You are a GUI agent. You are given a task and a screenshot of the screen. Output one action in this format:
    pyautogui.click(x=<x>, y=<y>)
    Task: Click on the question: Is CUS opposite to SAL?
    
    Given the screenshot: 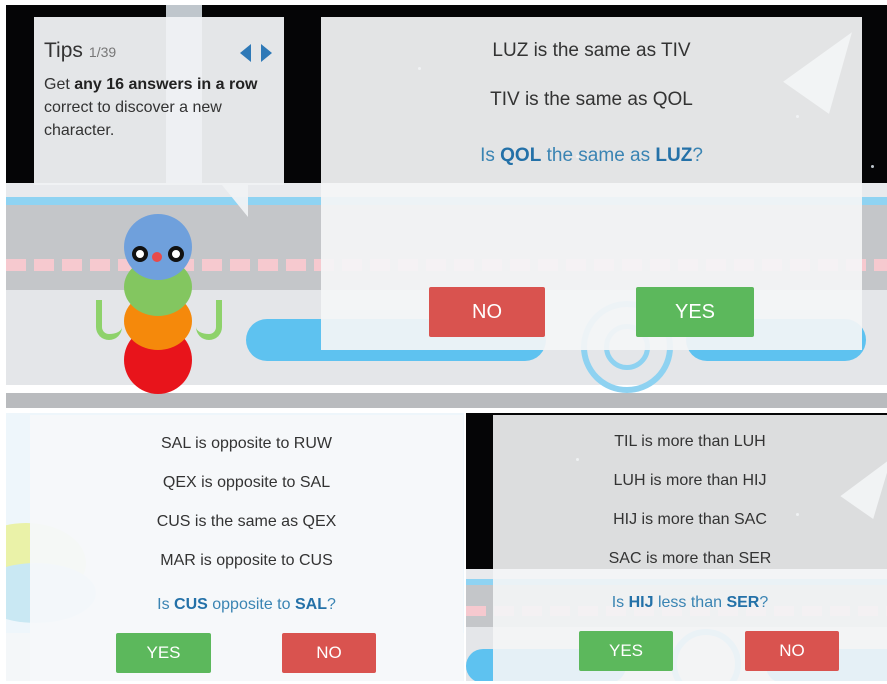 What is the action you would take?
    pyautogui.click(x=246, y=605)
    